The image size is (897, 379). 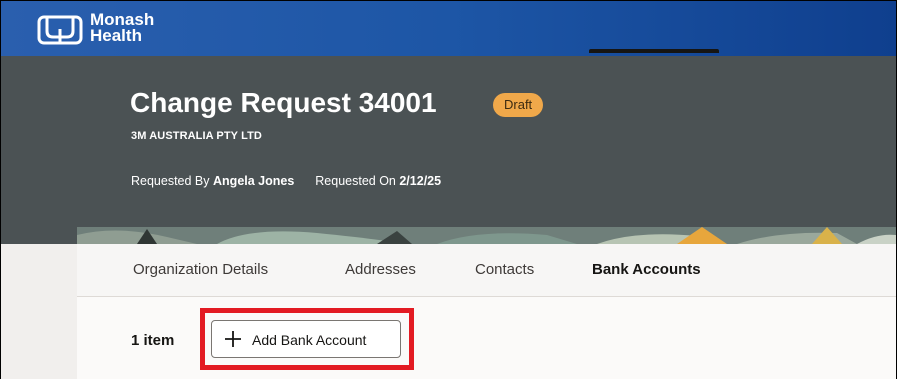 I want to click on status-badge: Draft, so click(x=518, y=105).